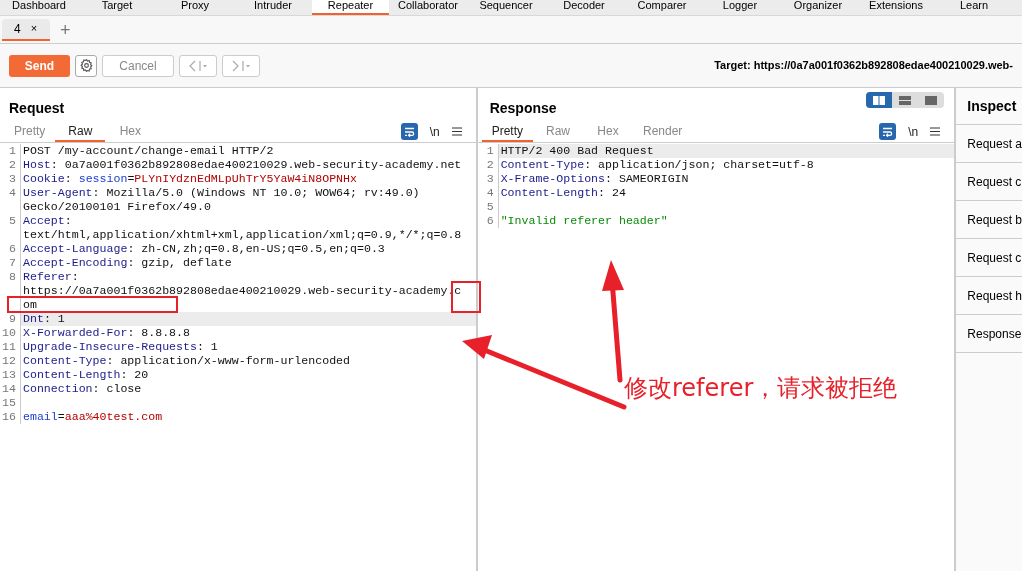 This screenshot has height=571, width=1022. Describe the element at coordinates (863, 66) in the screenshot. I see `target-label: Target: https://0a7a001f0362b892808edae400210029.web-` at that location.